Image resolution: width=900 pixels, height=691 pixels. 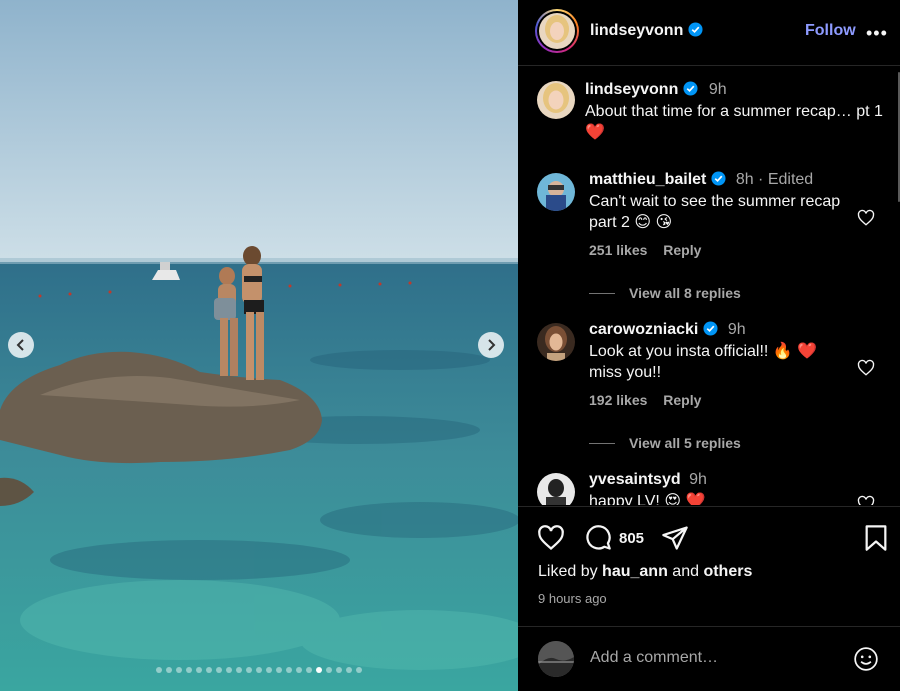 What do you see at coordinates (718, 89) in the screenshot?
I see `caption-time: 9h` at bounding box center [718, 89].